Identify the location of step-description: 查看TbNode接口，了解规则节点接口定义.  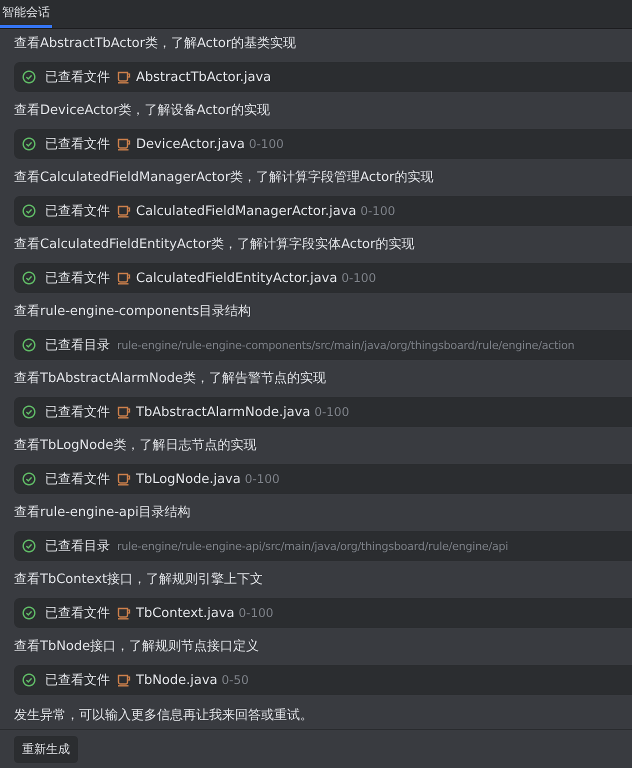
(137, 647).